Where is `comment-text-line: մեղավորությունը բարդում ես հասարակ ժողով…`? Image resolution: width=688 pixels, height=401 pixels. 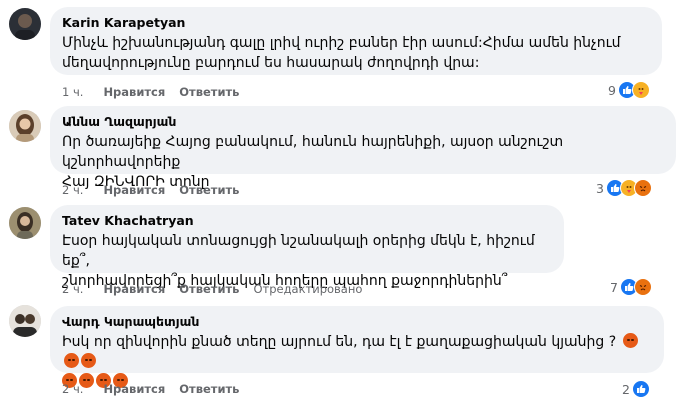
comment-text-line: մեղավորությունը բարդում ես հասարակ ժողով… is located at coordinates (271, 63).